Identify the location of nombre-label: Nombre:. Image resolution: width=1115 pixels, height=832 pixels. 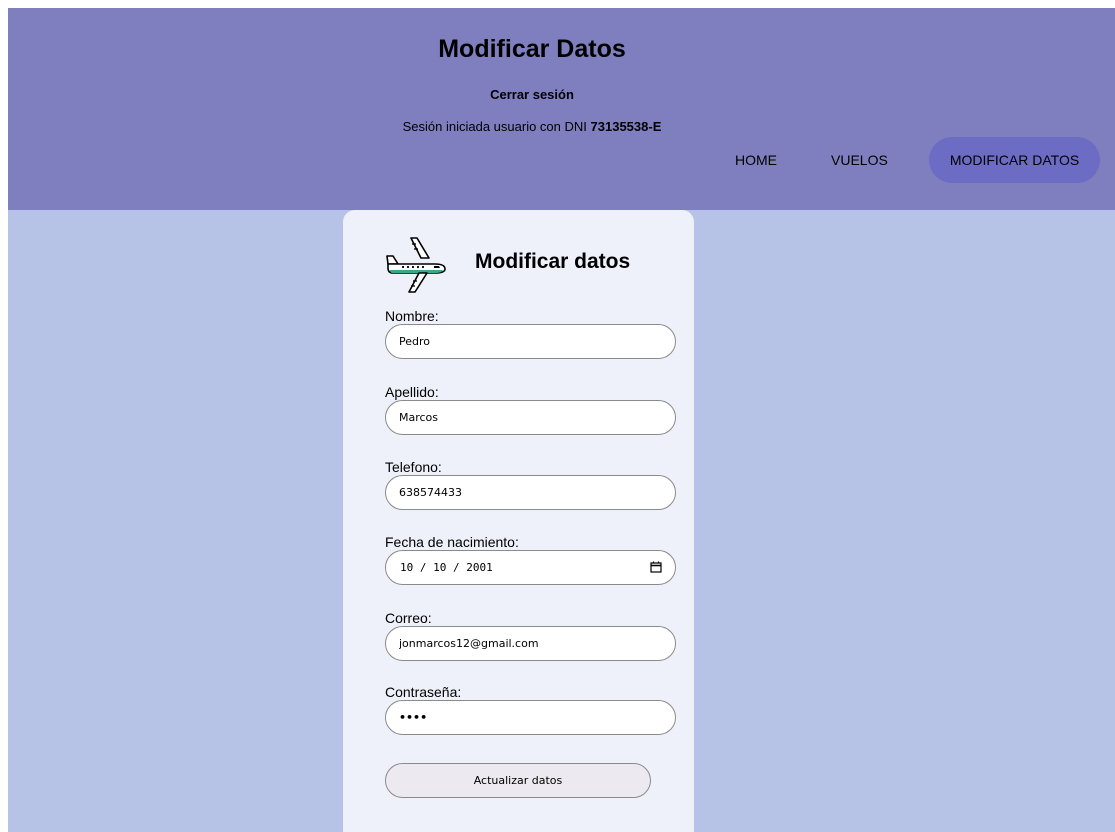
(412, 316).